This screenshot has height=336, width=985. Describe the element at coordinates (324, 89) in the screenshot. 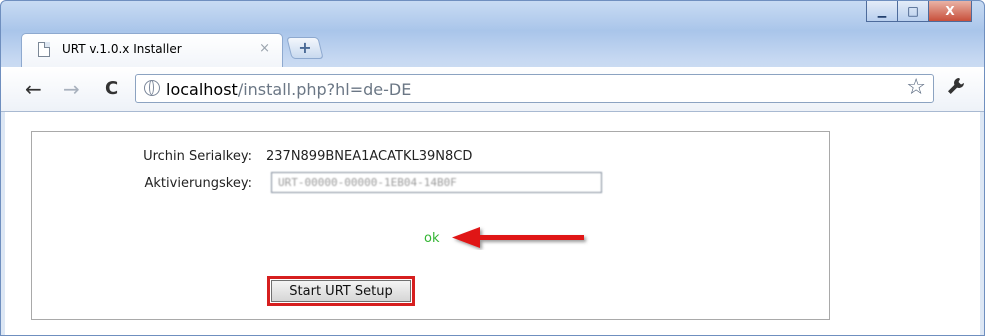

I see `url-path: /install.php?hl=de-DE` at that location.